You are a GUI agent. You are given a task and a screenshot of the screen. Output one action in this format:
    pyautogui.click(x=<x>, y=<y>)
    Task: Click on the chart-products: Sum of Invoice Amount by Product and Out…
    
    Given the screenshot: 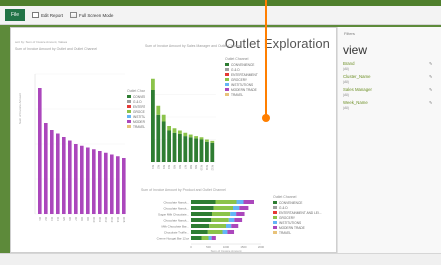 What is the action you would take?
    pyautogui.click(x=239, y=220)
    